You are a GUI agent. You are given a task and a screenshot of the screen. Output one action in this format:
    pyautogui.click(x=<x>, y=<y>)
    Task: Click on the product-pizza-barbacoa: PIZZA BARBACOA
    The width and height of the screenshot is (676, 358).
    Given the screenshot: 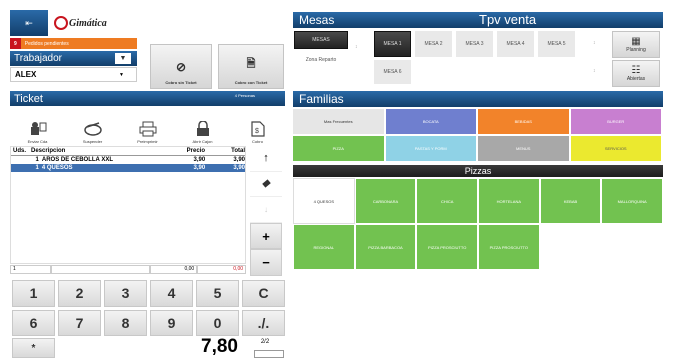 What is the action you would take?
    pyautogui.click(x=385, y=247)
    